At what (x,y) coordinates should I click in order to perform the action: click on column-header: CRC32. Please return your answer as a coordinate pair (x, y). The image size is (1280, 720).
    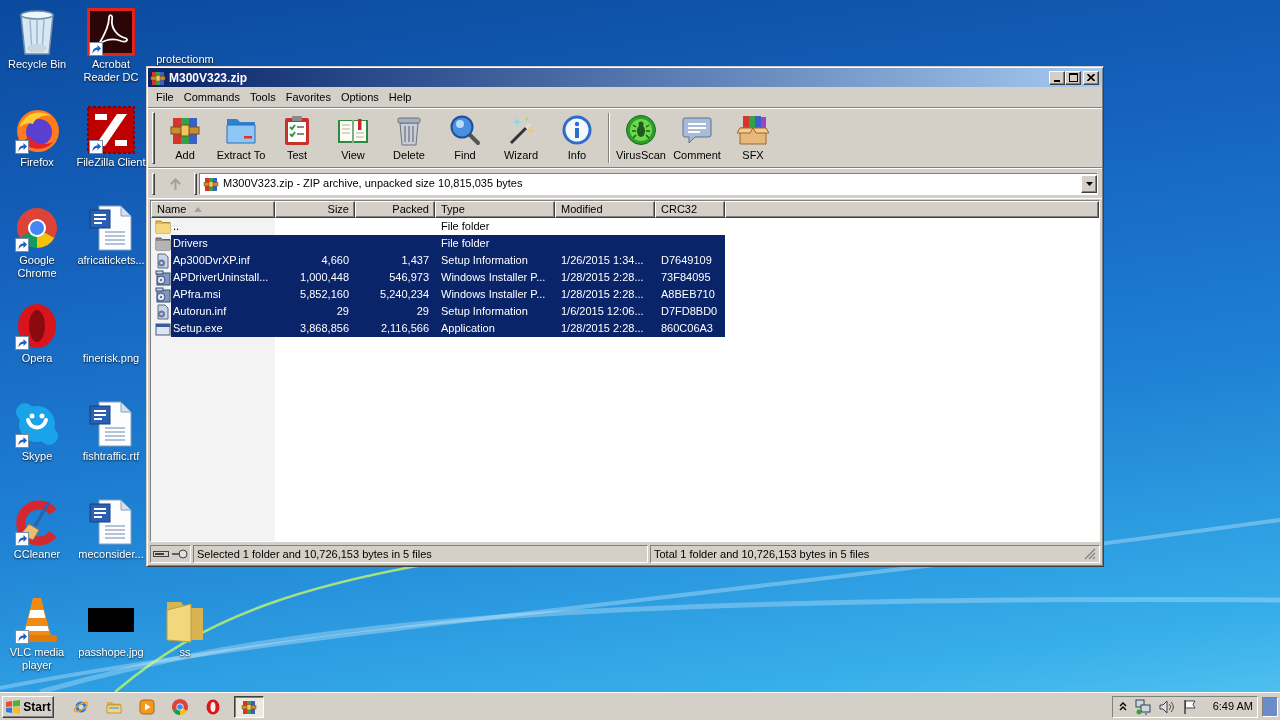
    Looking at the image, I should click on (690, 209).